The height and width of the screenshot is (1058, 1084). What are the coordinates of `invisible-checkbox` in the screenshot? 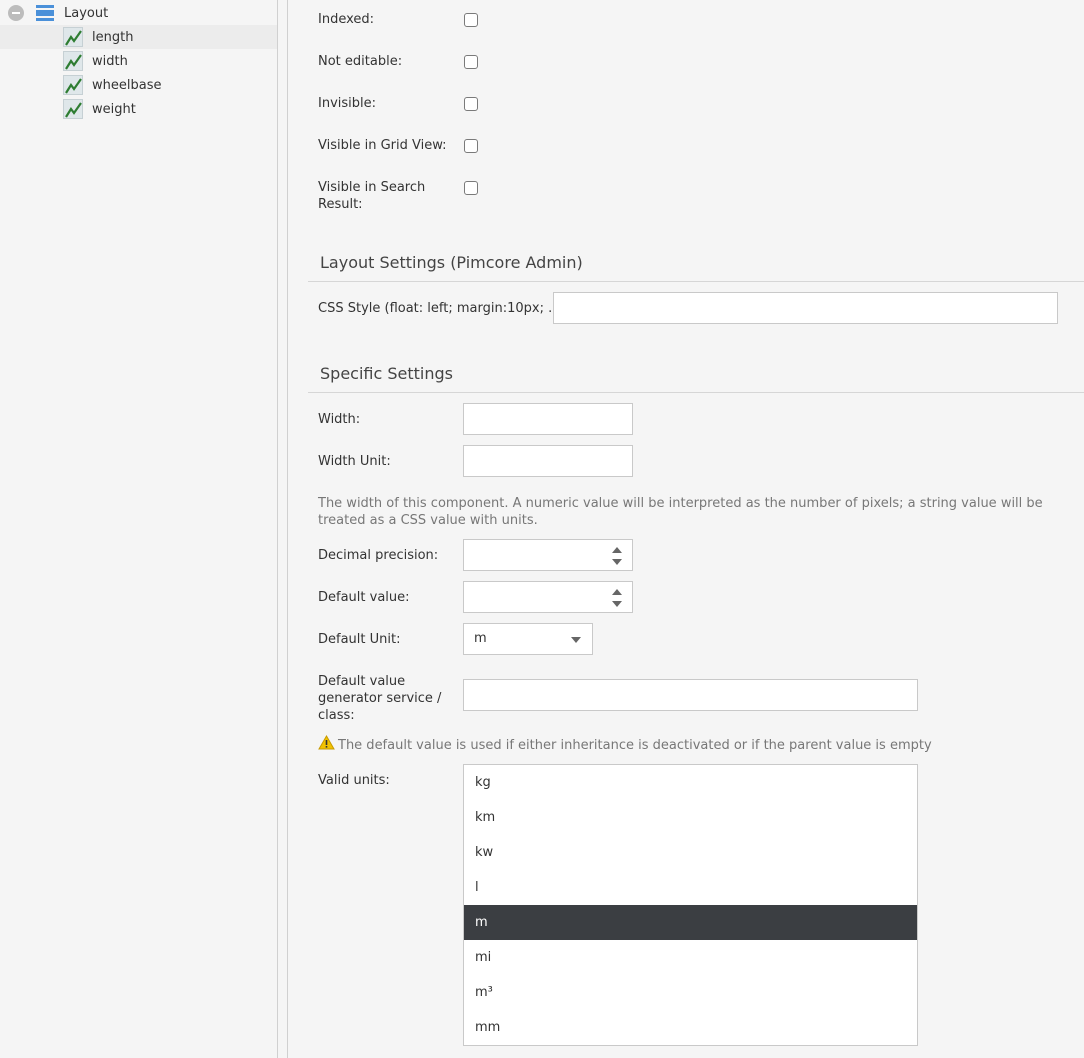 It's located at (471, 104).